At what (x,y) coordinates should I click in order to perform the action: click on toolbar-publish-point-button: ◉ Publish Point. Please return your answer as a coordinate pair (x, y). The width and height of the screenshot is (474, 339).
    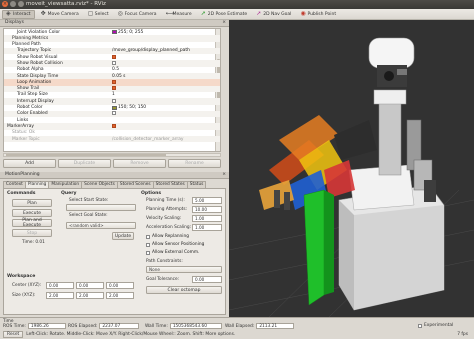
    Looking at the image, I should click on (318, 14).